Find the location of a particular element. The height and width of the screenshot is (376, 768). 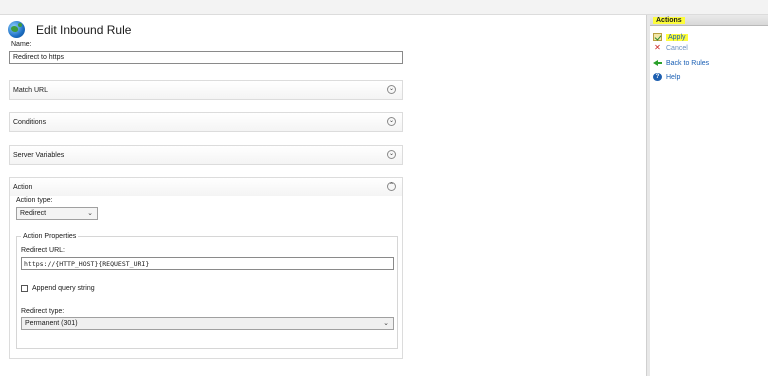

help-label: Help is located at coordinates (673, 77).